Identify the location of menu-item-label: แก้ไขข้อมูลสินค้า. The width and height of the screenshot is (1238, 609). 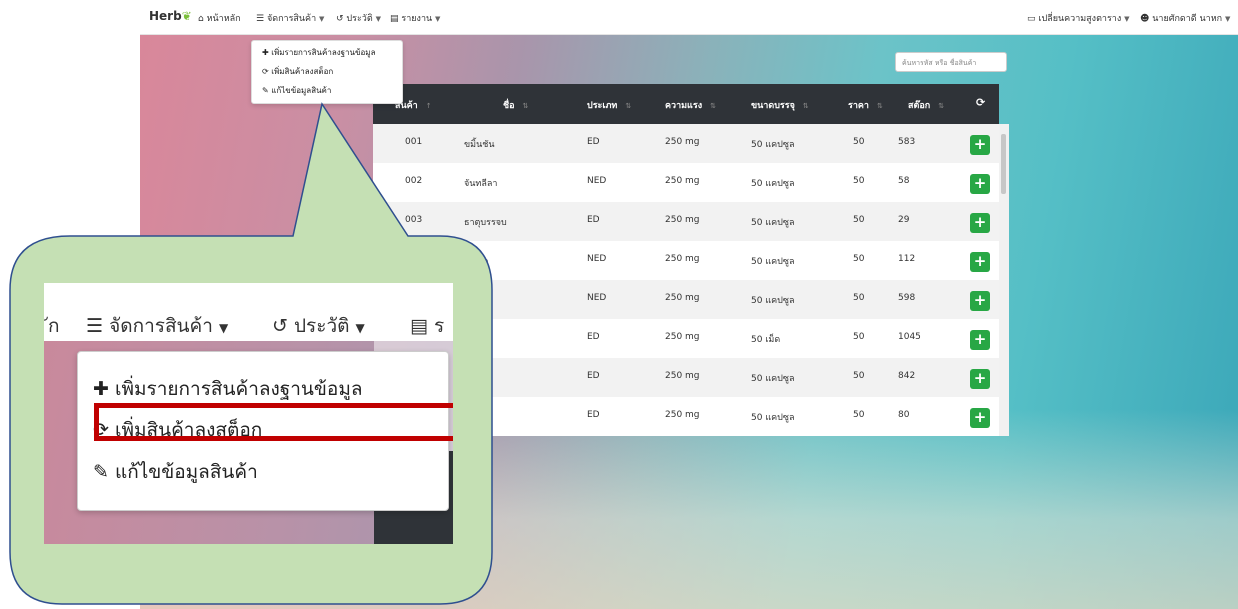
(186, 472).